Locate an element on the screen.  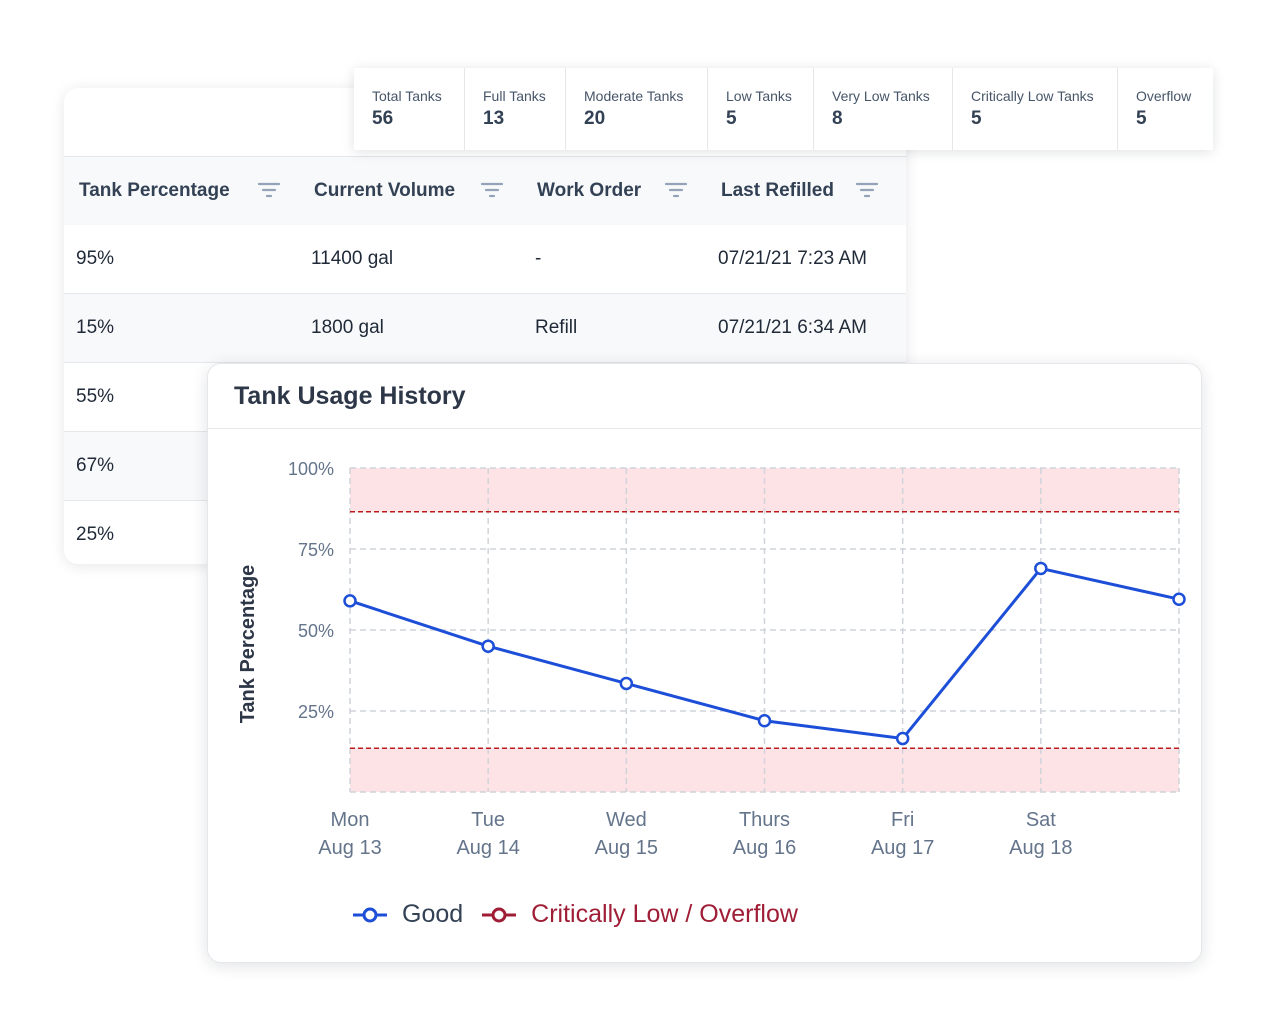
y-axis-label: Tank Percentage is located at coordinates (248, 644).